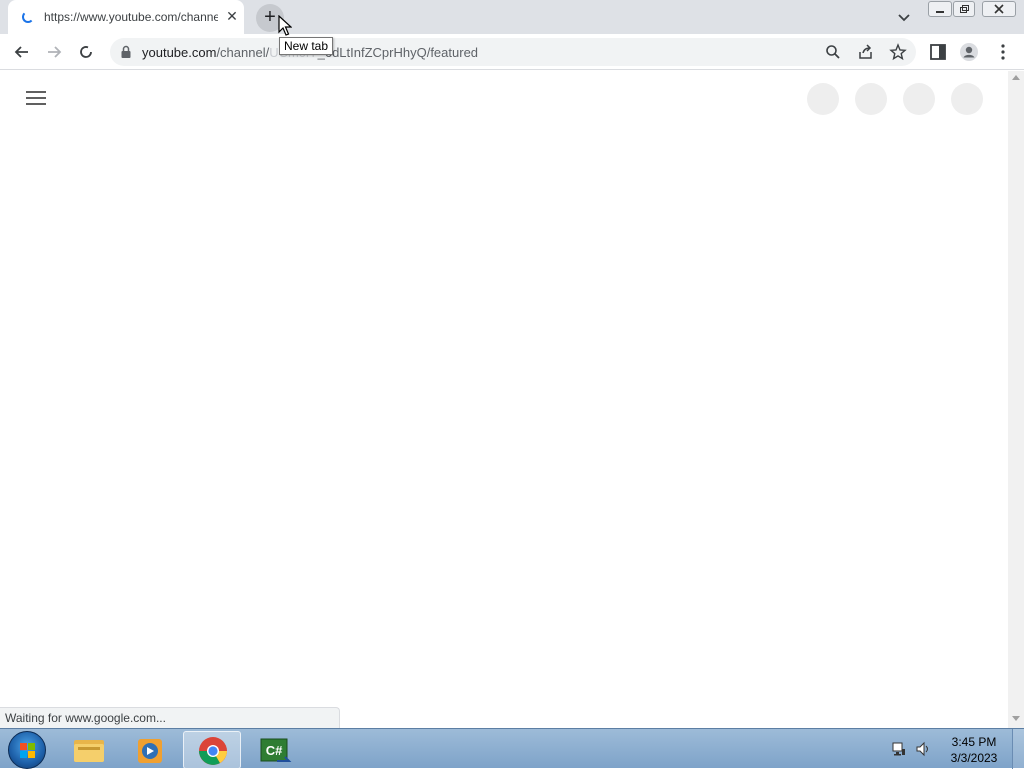  I want to click on taskbar-file-explorer, so click(89, 750).